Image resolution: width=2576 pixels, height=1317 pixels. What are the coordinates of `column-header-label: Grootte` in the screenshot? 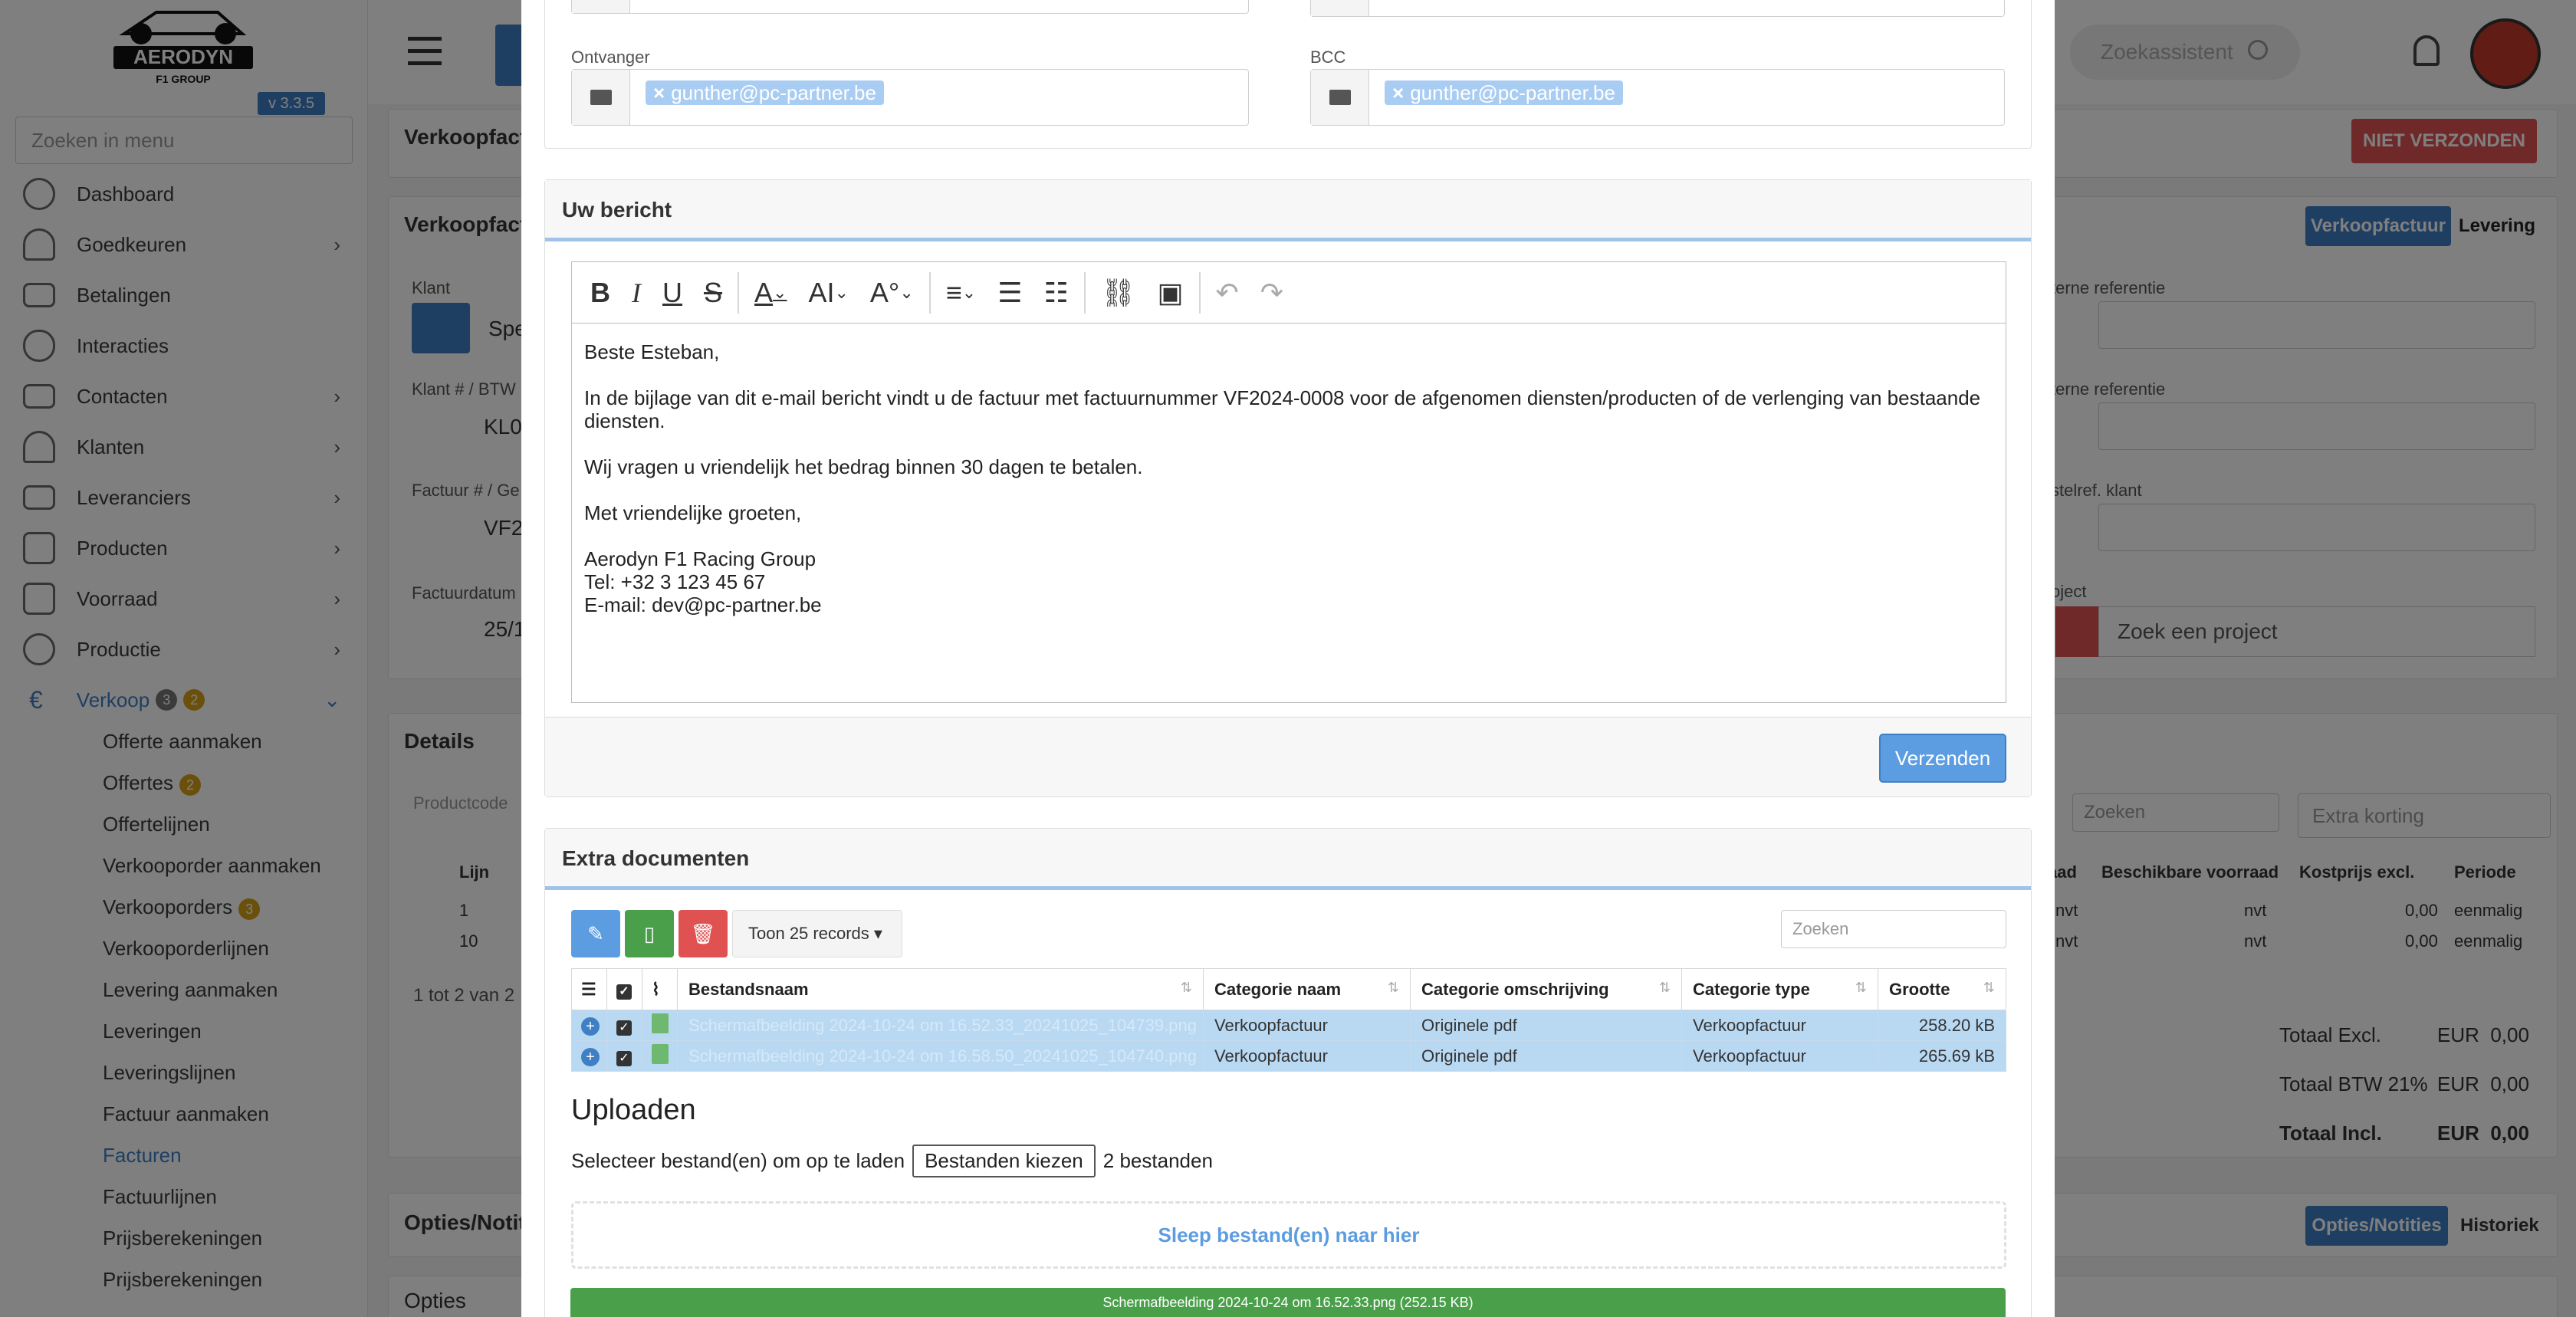 It's located at (1919, 989).